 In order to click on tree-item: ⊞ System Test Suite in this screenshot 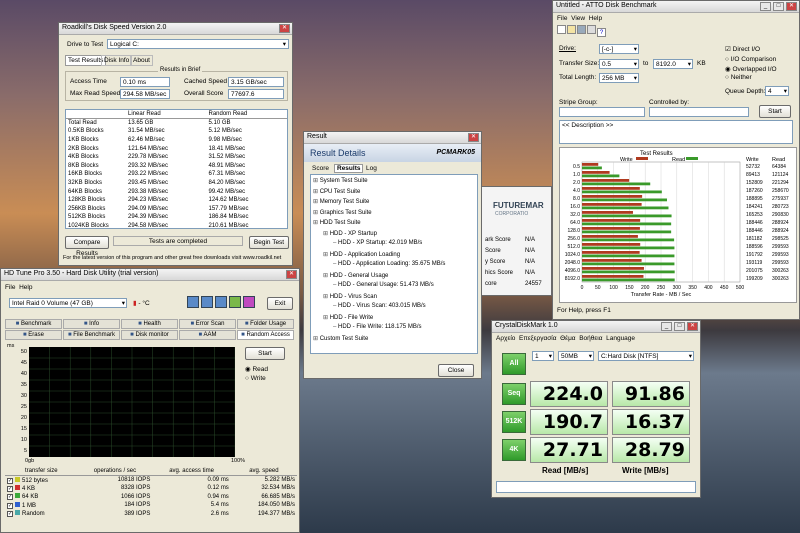, I will do `click(394, 182)`.